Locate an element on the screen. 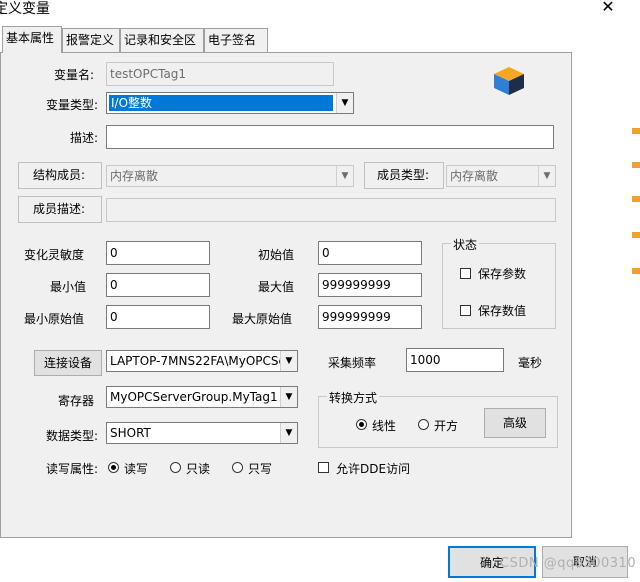 Image resolution: width=640 pixels, height=582 pixels. sample-rate-label: 采集频率 is located at coordinates (352, 363).